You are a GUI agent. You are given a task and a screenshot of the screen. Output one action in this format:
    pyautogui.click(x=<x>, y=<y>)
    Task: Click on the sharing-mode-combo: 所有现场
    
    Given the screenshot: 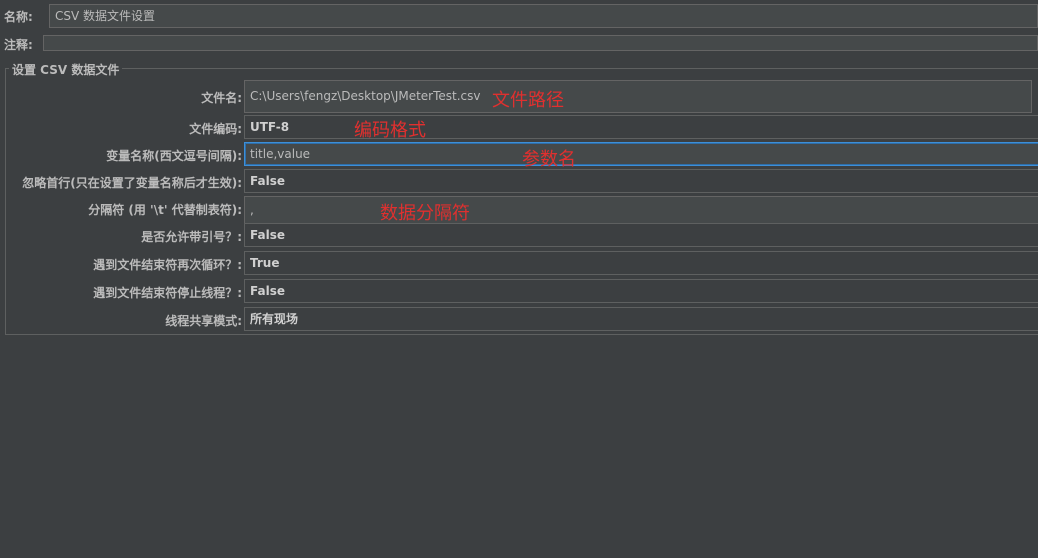 What is the action you would take?
    pyautogui.click(x=641, y=319)
    